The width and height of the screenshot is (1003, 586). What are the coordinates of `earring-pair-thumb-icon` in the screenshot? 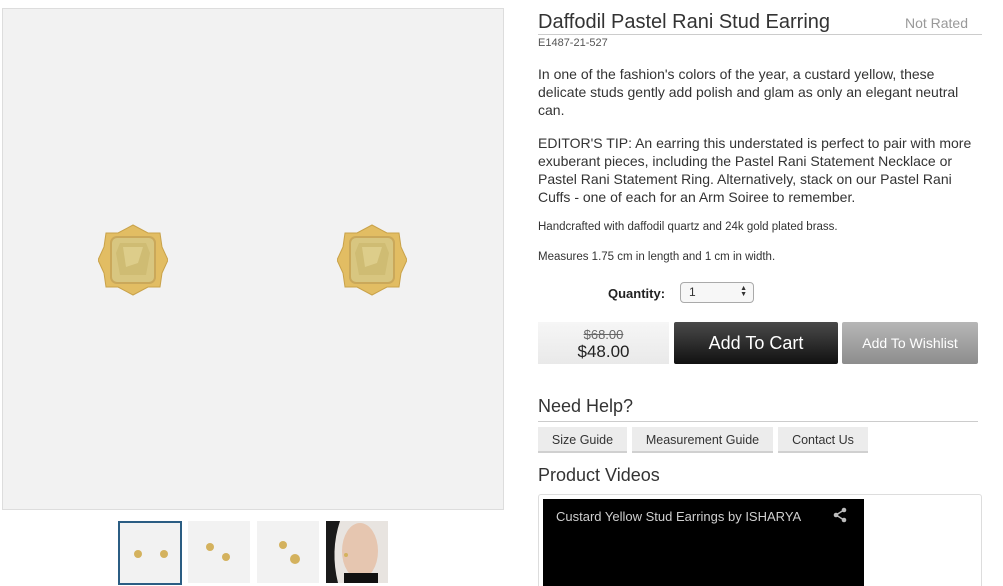 It's located at (151, 554).